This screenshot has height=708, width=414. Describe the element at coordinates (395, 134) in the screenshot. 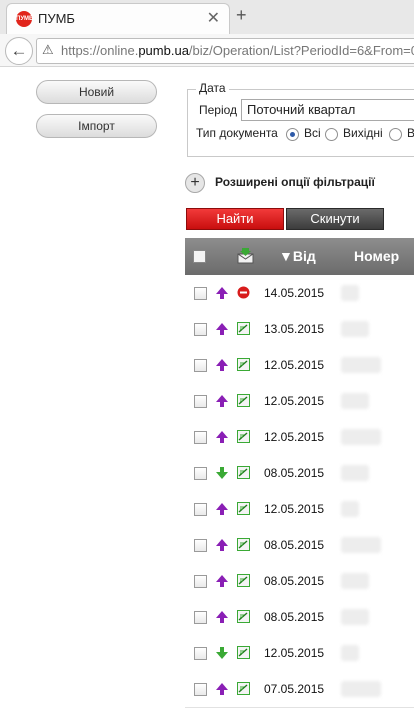

I see `doc-type-radio-incoming` at that location.